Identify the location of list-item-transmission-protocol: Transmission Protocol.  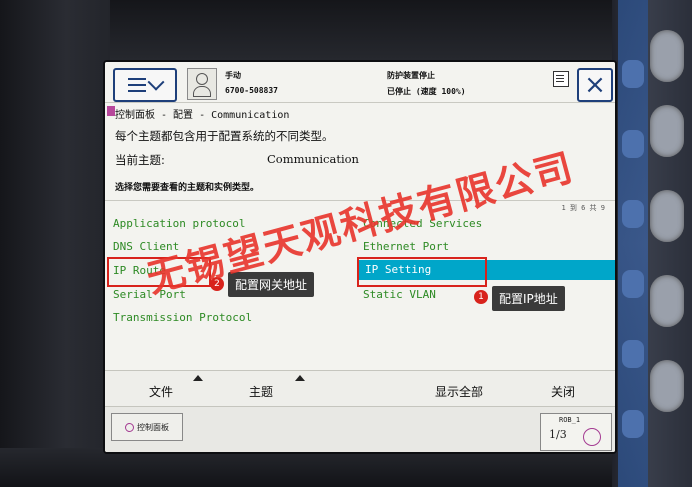
(182, 317).